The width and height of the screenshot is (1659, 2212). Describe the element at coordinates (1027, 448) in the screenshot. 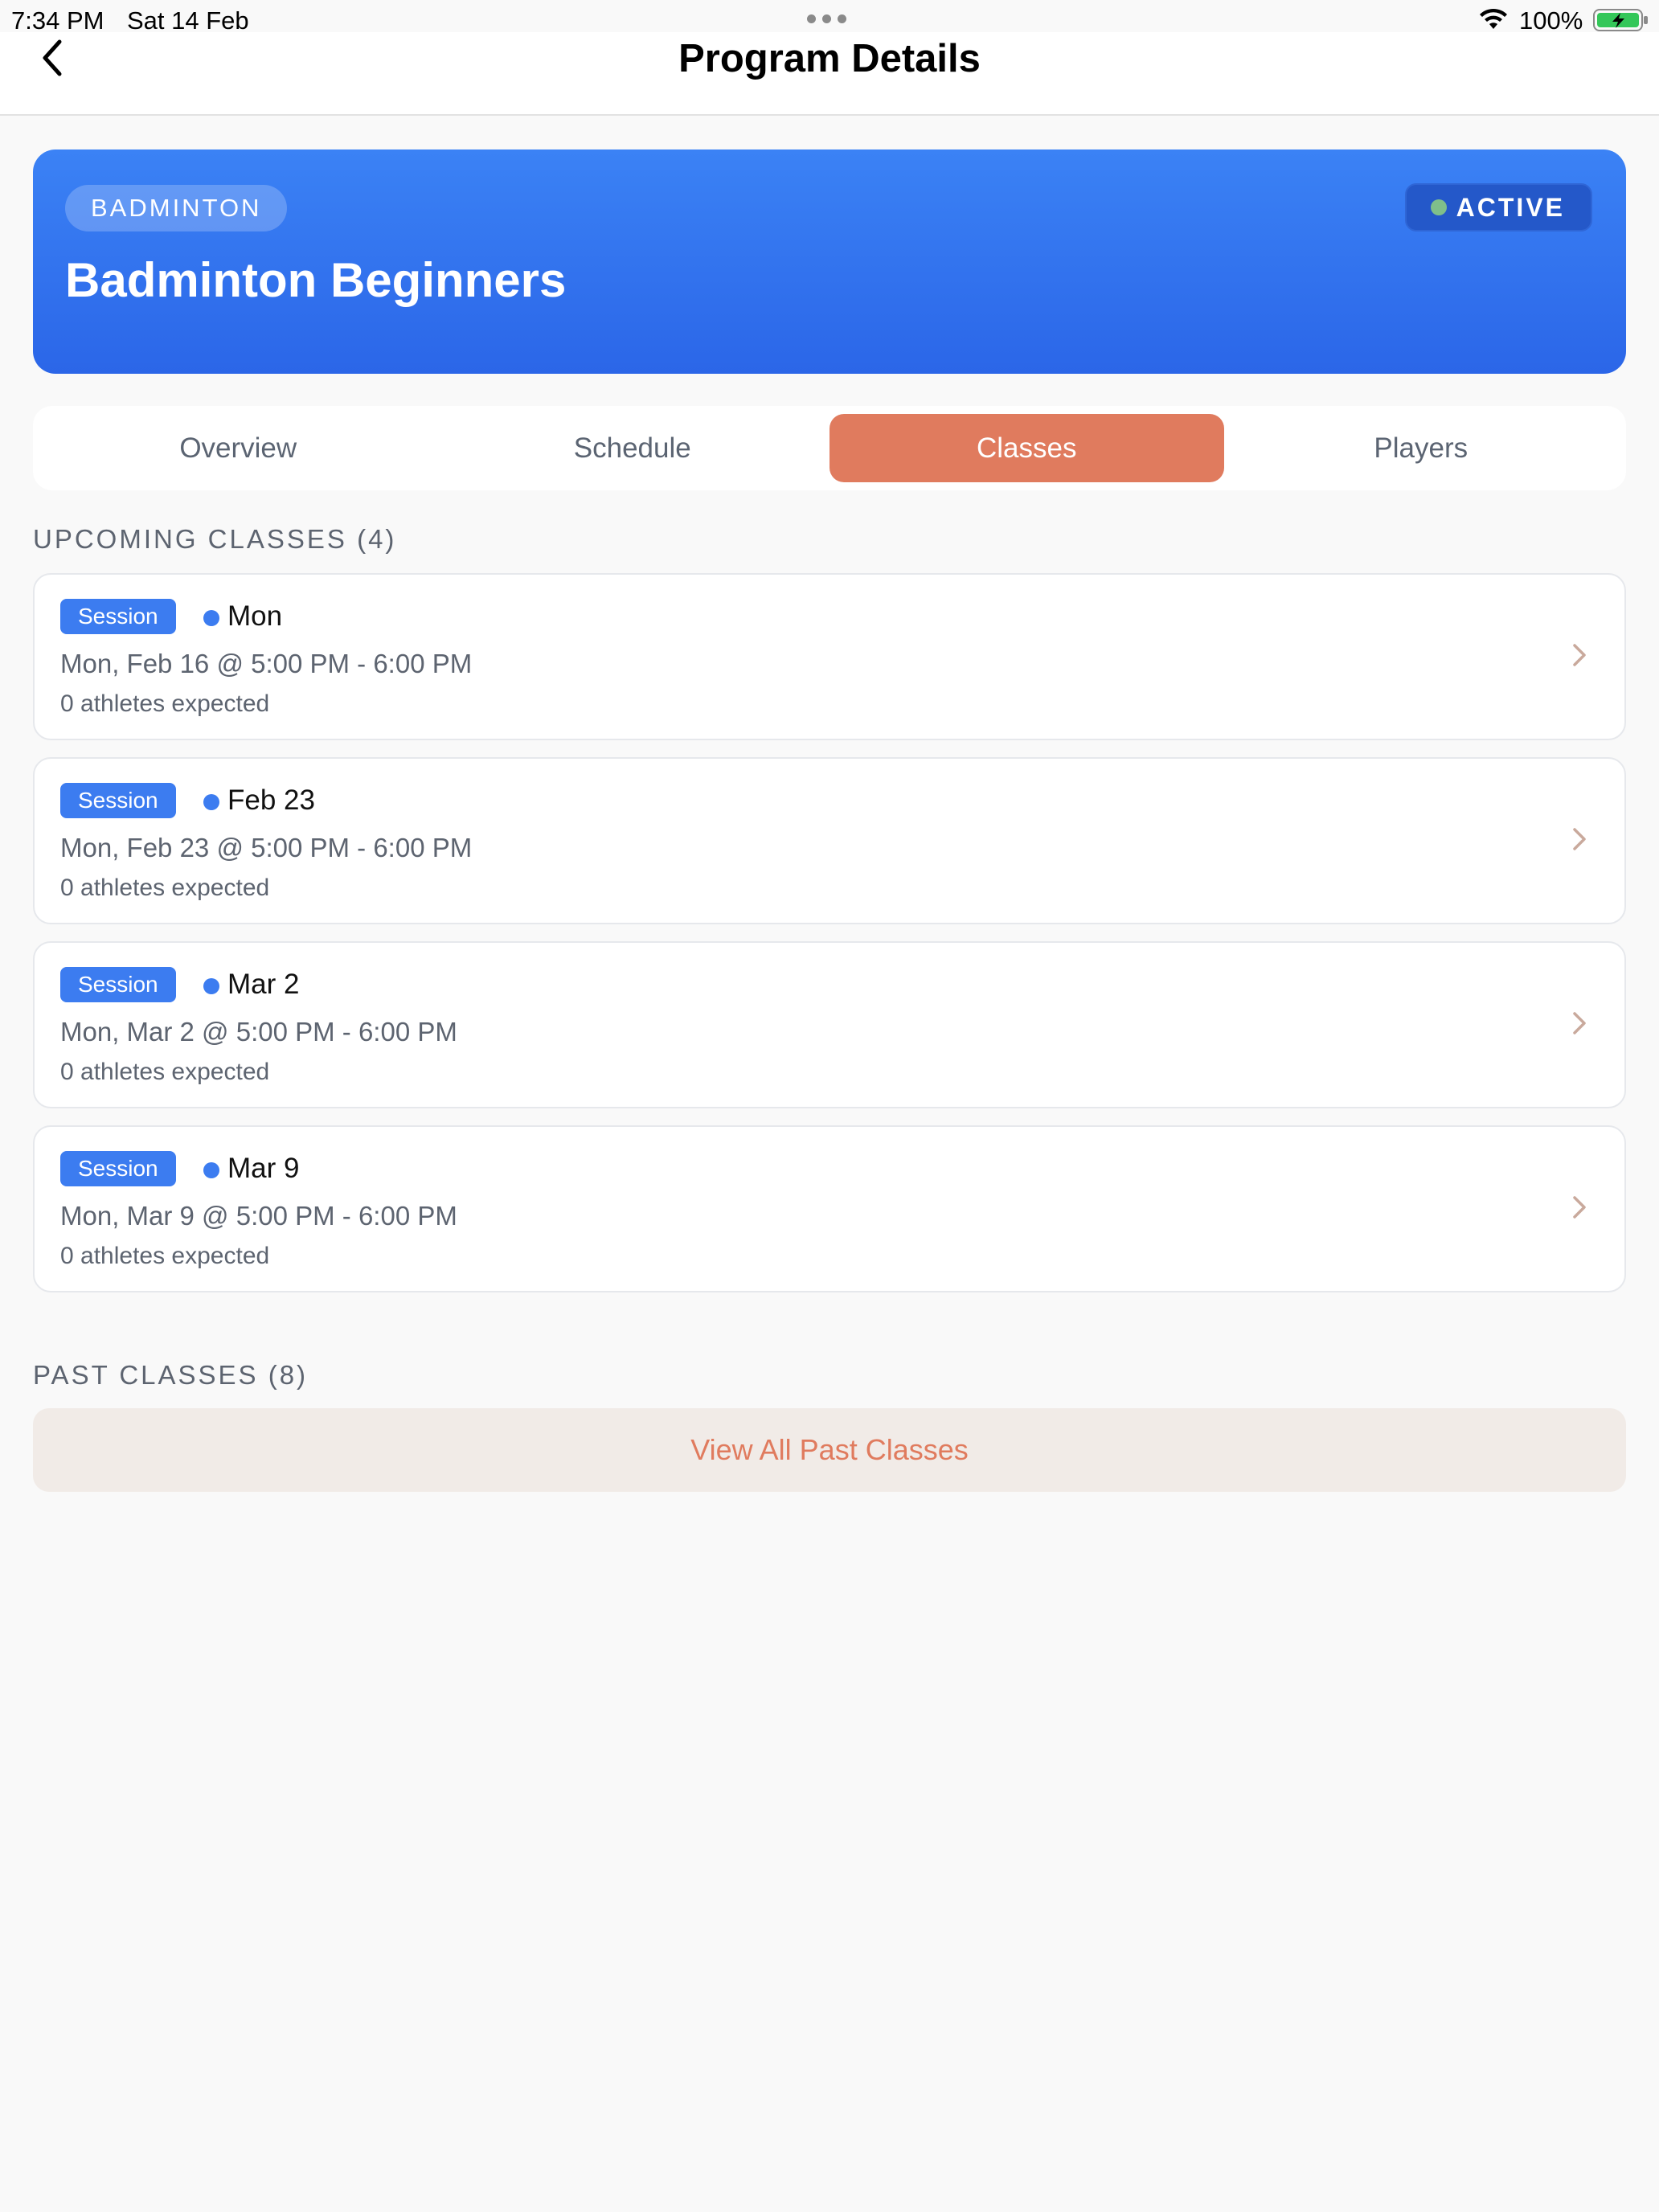

I see `tab-classes: Classes` at that location.